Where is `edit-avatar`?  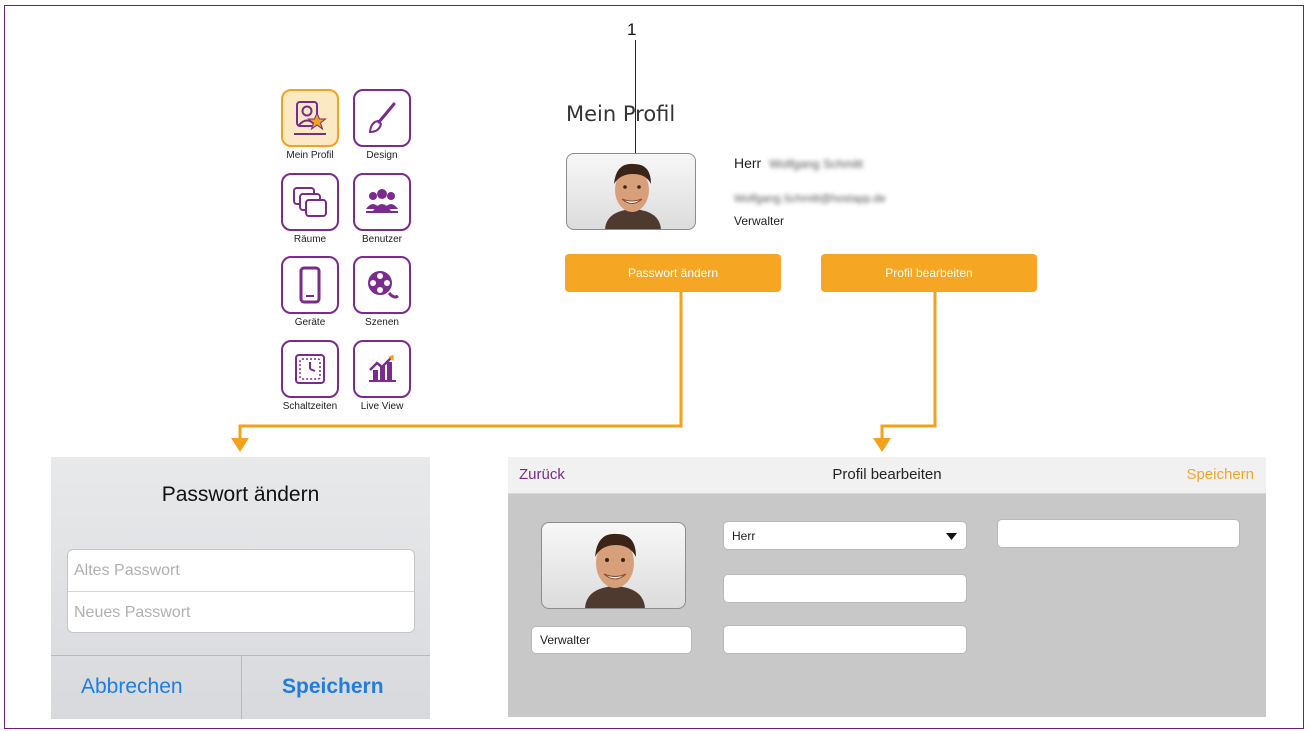
edit-avatar is located at coordinates (613, 565).